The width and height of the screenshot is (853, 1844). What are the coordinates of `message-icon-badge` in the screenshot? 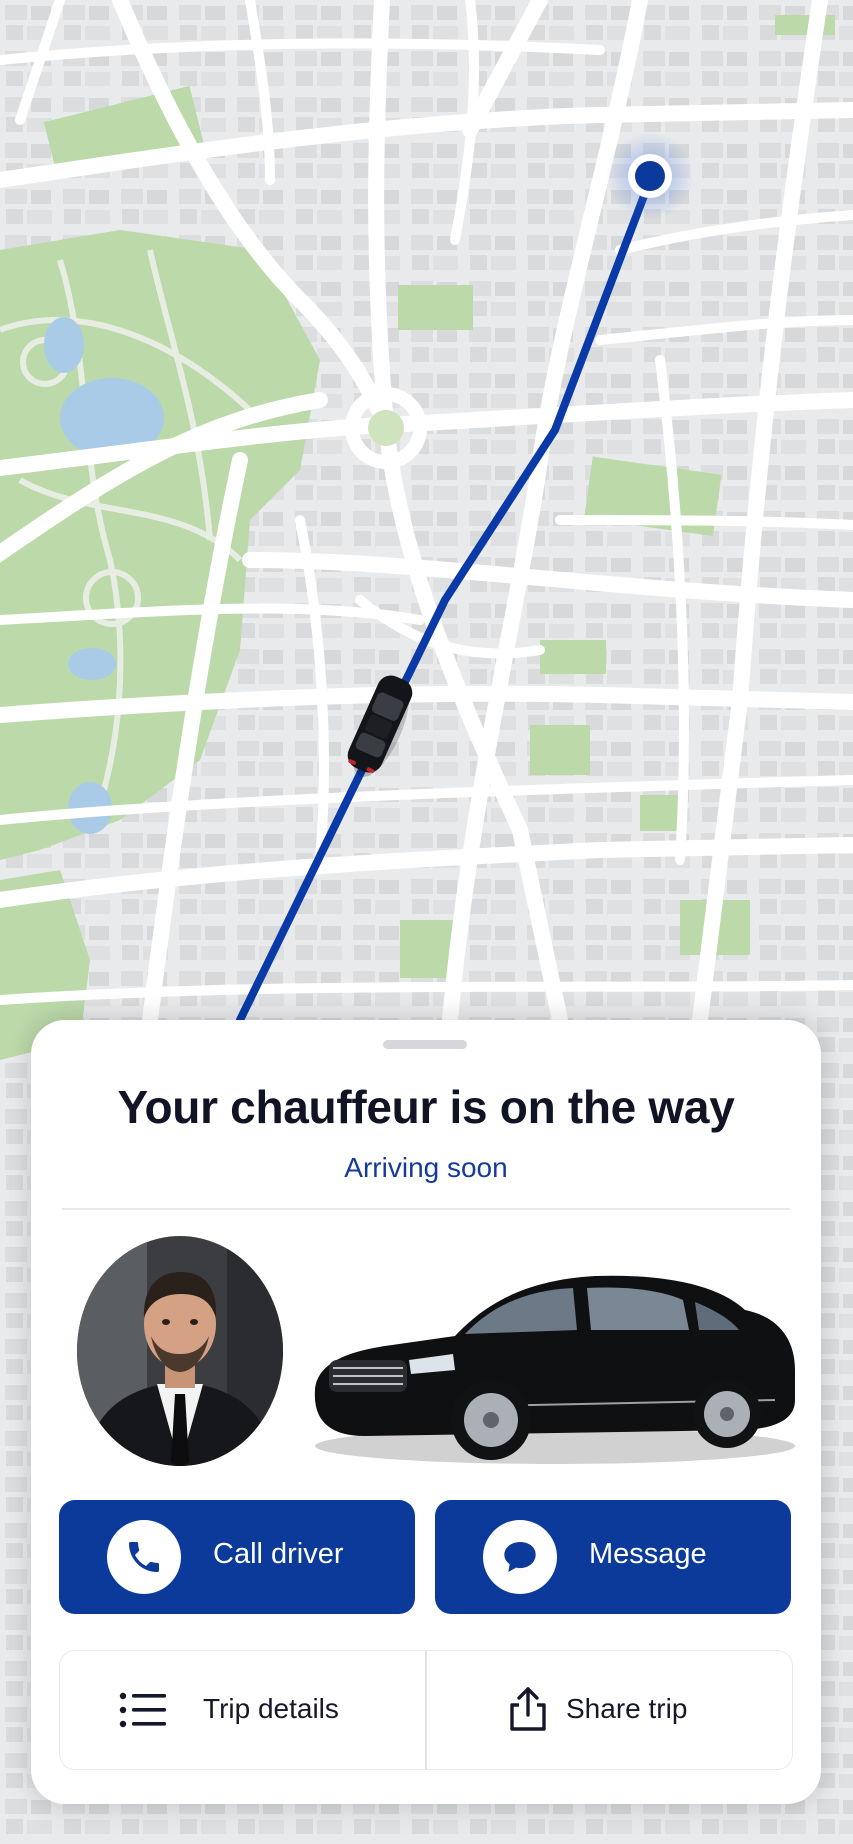 It's located at (520, 1557).